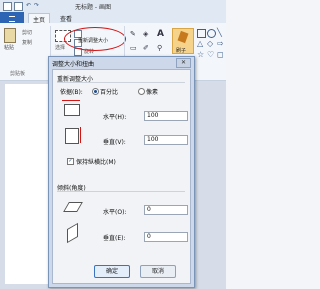 The height and width of the screenshot is (289, 320). What do you see at coordinates (183, 37) in the screenshot?
I see `brush-icon` at bounding box center [183, 37].